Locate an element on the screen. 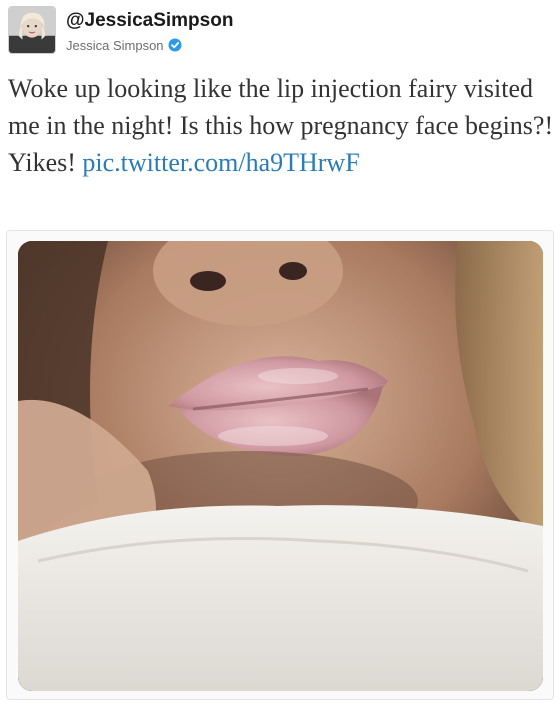 This screenshot has width=560, height=704. avatar-image is located at coordinates (32, 30).